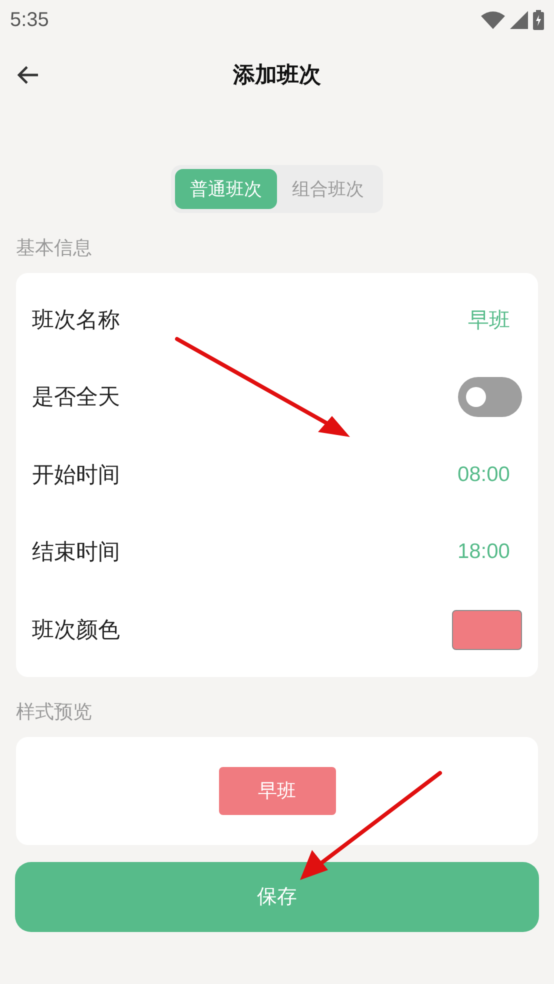 The height and width of the screenshot is (984, 554). I want to click on battery-icon, so click(538, 20).